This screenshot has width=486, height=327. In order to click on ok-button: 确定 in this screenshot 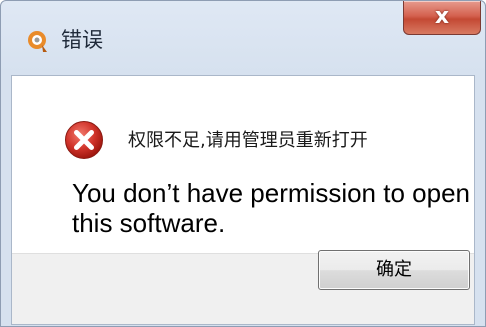, I will do `click(394, 270)`.